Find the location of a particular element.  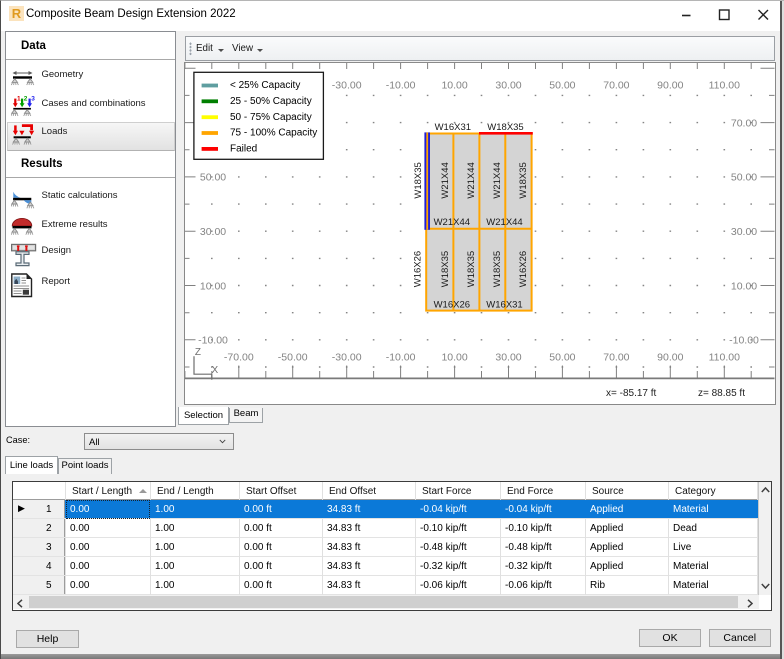

svg-text: 50 - 75% Capacity is located at coordinates (271, 117).